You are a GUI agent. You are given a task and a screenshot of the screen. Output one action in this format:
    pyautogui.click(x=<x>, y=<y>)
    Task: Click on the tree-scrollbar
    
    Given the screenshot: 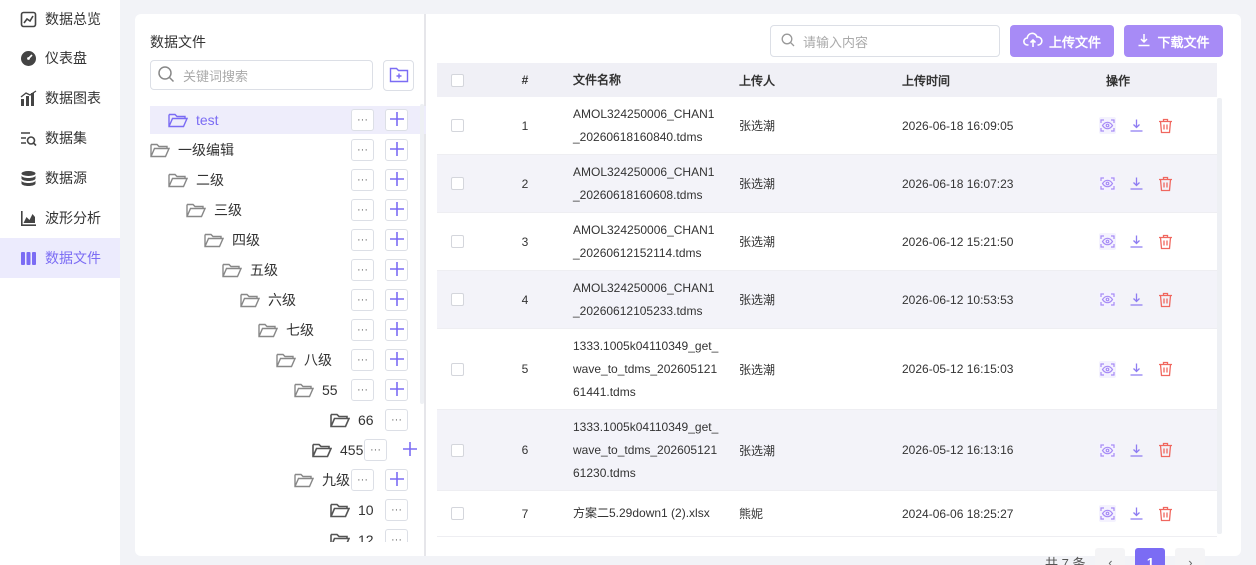 What is the action you would take?
    pyautogui.click(x=422, y=254)
    